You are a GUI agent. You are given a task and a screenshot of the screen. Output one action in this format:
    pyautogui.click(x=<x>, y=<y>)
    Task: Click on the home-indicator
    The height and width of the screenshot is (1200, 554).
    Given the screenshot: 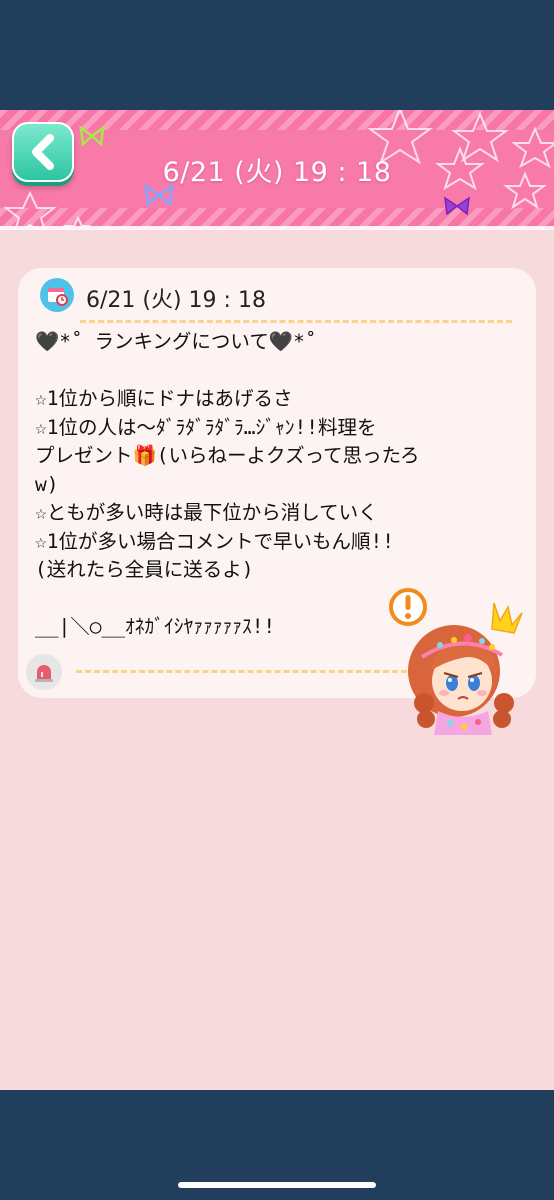 What is the action you would take?
    pyautogui.click(x=277, y=1185)
    